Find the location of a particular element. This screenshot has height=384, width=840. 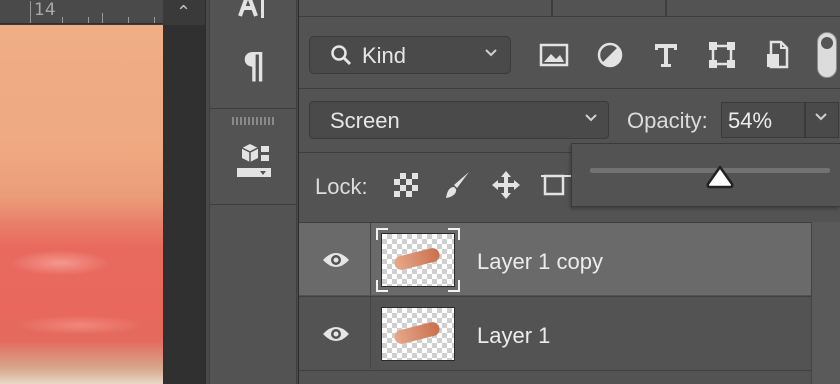

adjustment-filter-icon is located at coordinates (610, 55).